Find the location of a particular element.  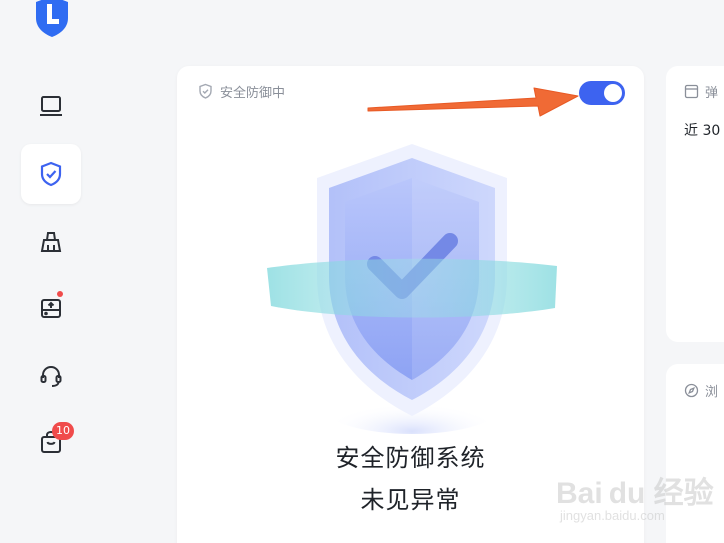

popup-card-header: 弹 is located at coordinates (701, 91).